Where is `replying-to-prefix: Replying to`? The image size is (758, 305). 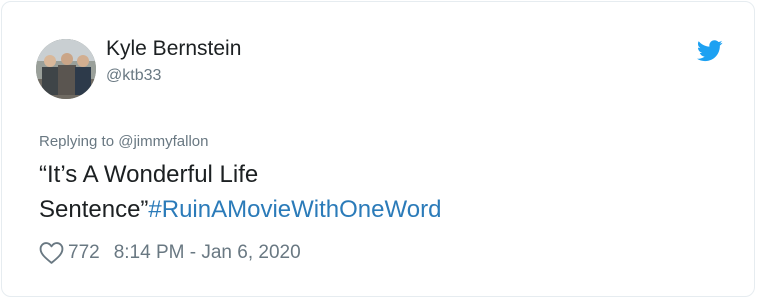
replying-to-prefix: Replying to is located at coordinates (77, 141).